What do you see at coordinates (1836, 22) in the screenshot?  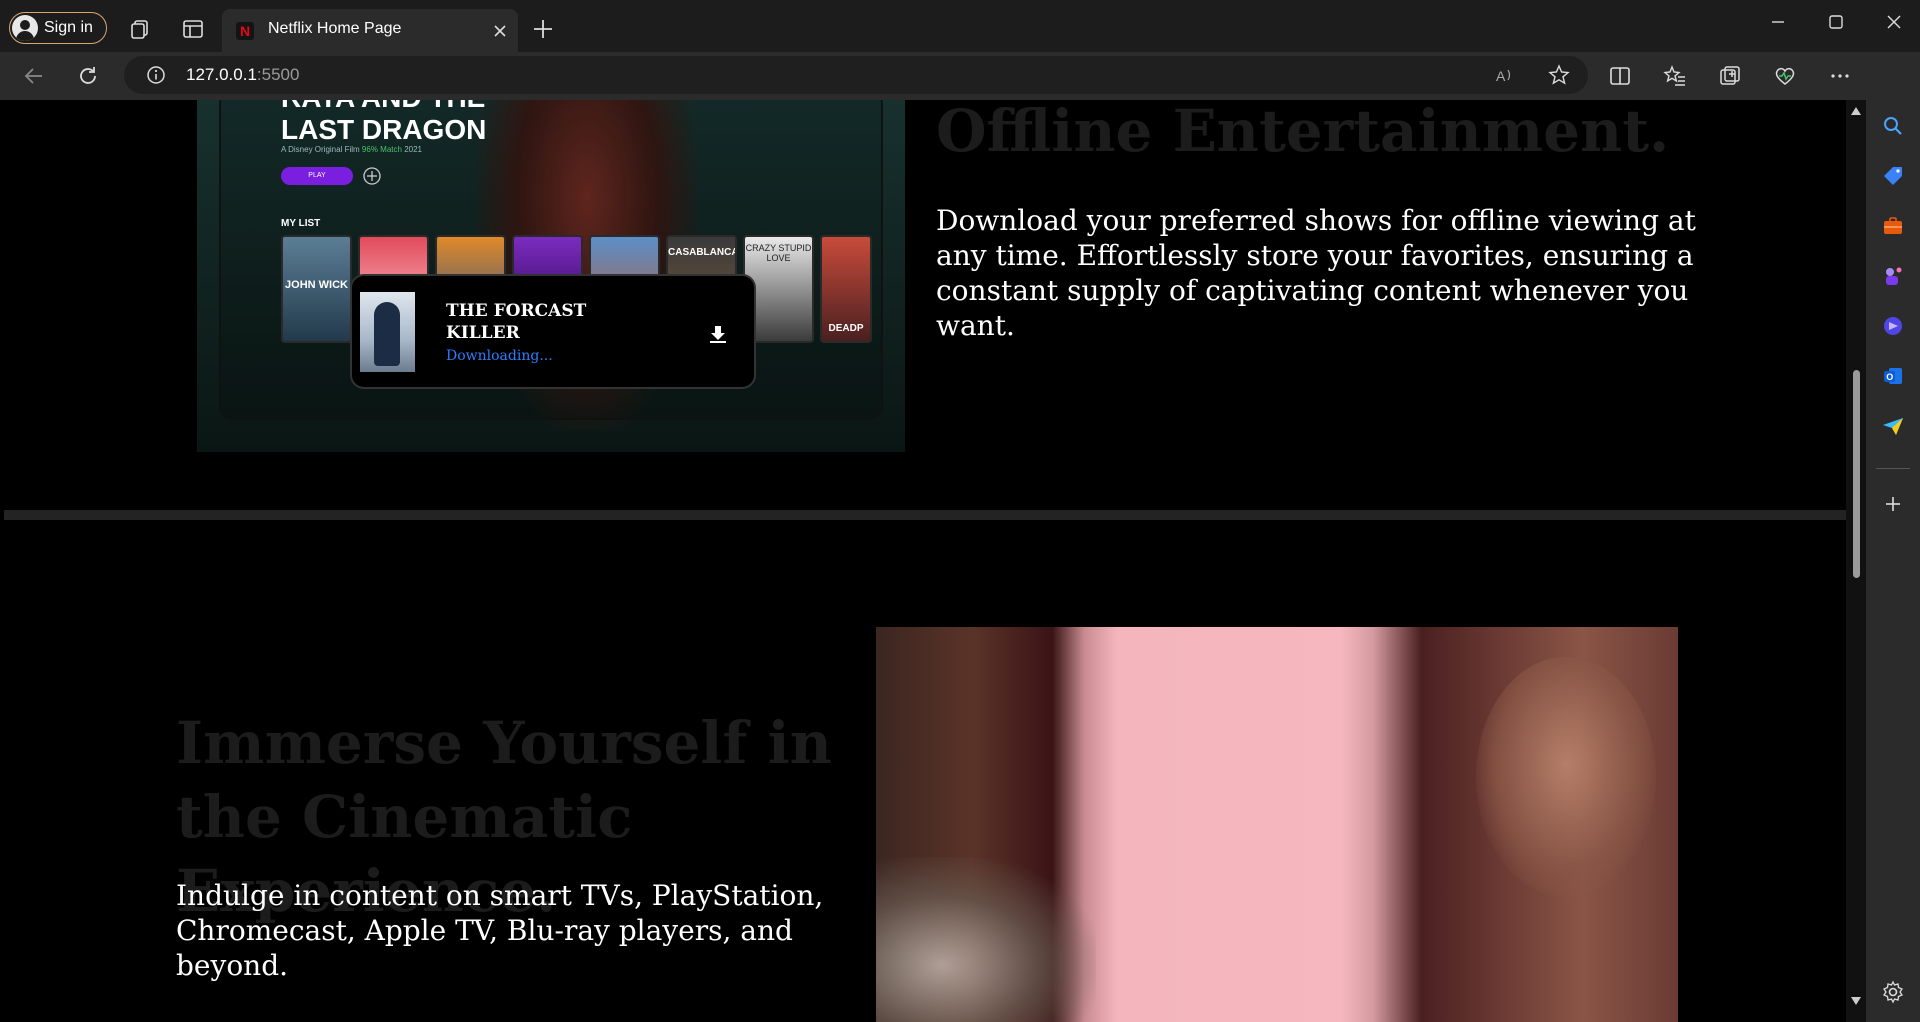 I see `maximize-icon` at bounding box center [1836, 22].